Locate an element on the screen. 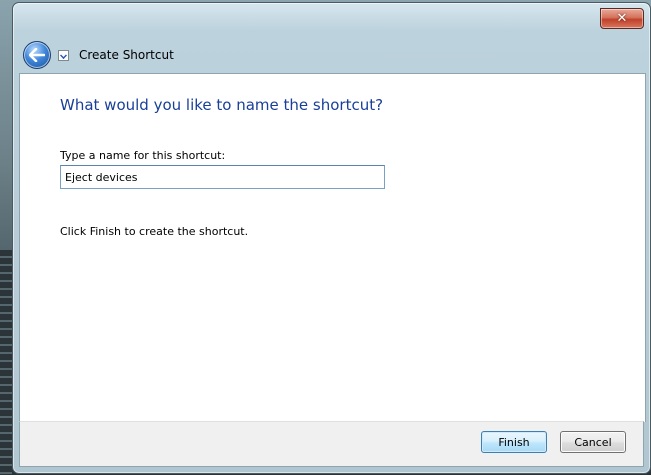 The image size is (651, 475). close-icon: ✕ is located at coordinates (622, 18).